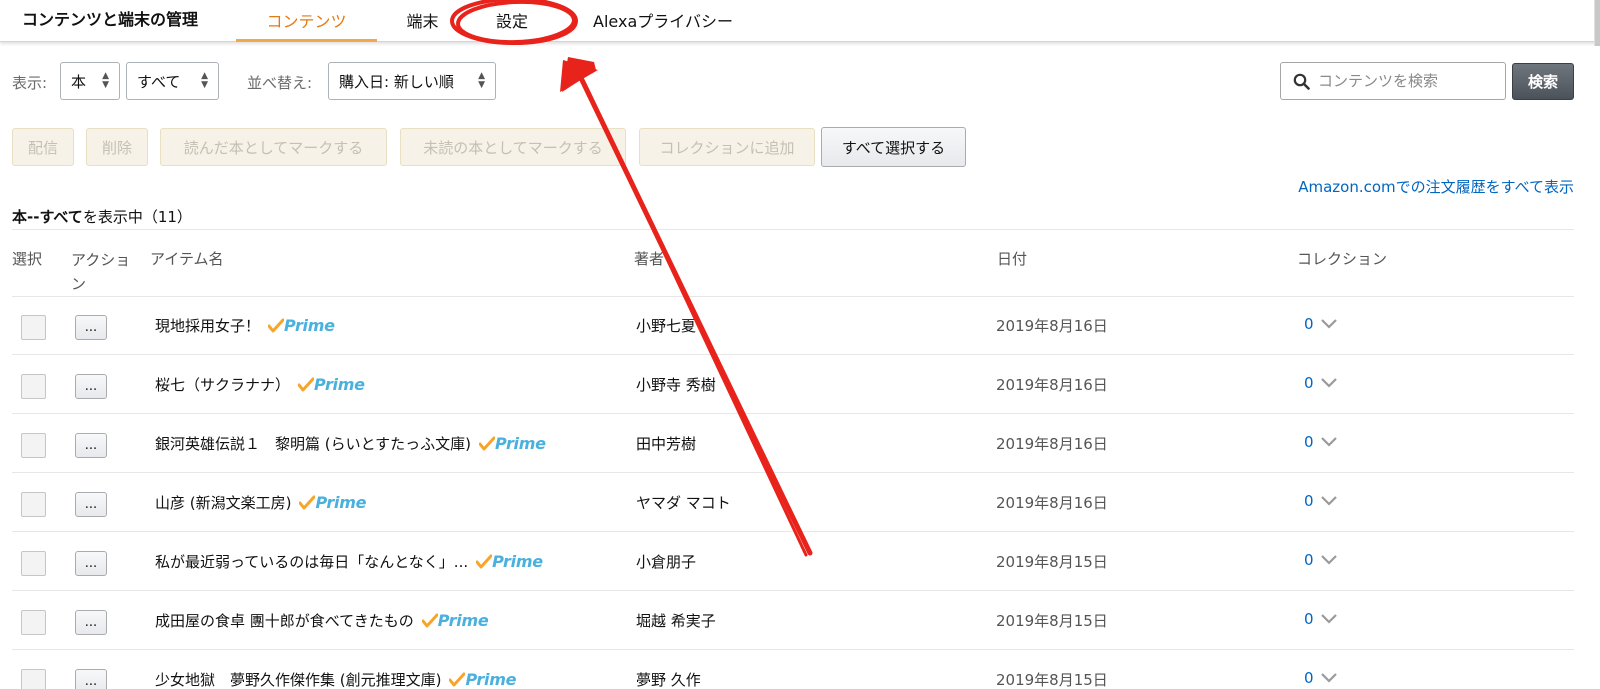  Describe the element at coordinates (668, 680) in the screenshot. I see `item-author: 夢野 久作` at that location.